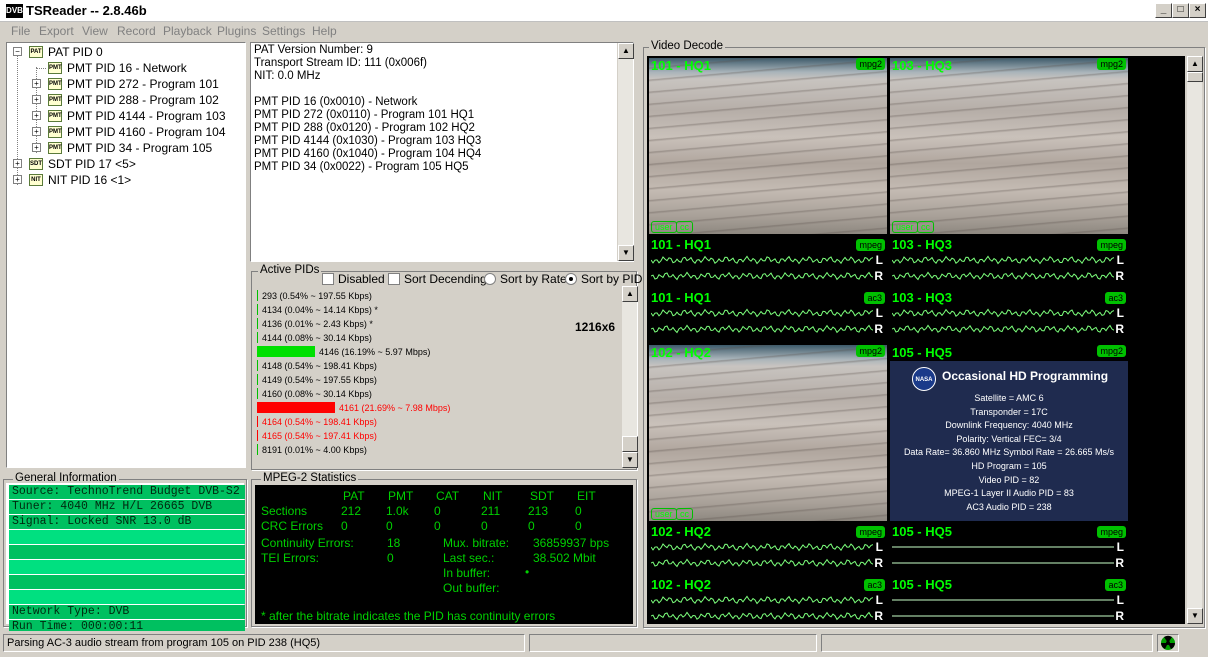 The height and width of the screenshot is (657, 1208). Describe the element at coordinates (629, 377) in the screenshot. I see `pid-list-scrollbar: ▲ ▼` at that location.